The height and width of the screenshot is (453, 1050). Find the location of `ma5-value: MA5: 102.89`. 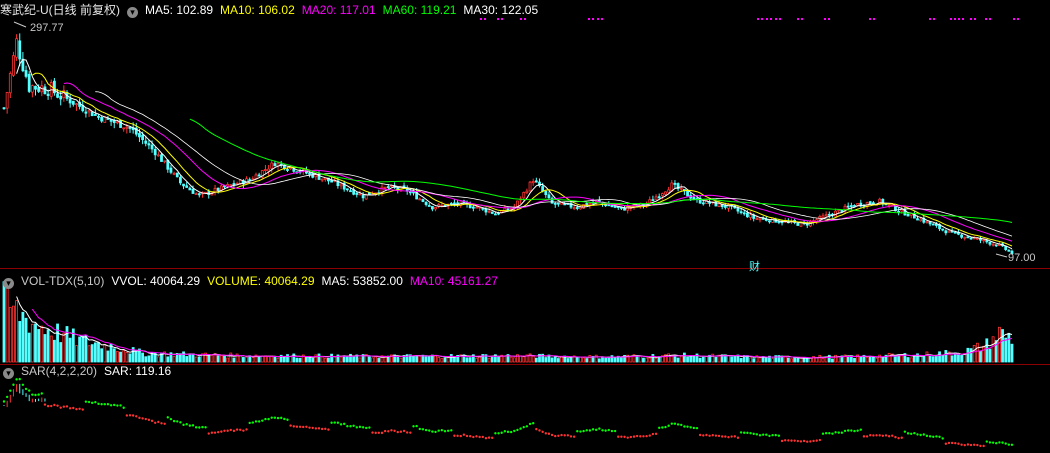

ma5-value: MA5: 102.89 is located at coordinates (179, 10).